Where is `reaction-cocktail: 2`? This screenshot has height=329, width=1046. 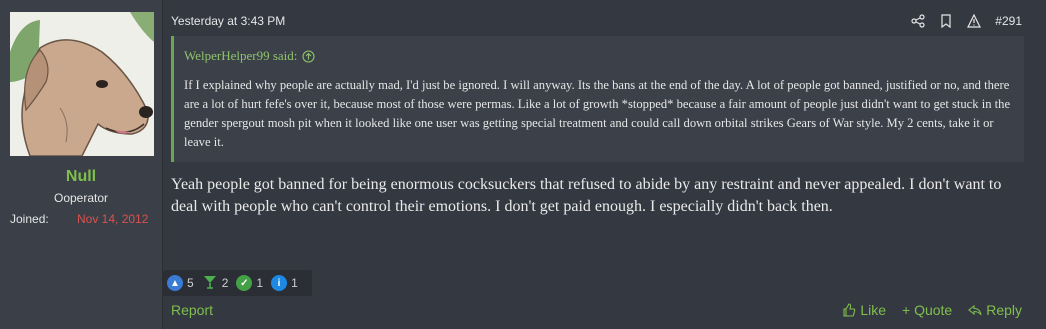
reaction-cocktail: 2 is located at coordinates (215, 283).